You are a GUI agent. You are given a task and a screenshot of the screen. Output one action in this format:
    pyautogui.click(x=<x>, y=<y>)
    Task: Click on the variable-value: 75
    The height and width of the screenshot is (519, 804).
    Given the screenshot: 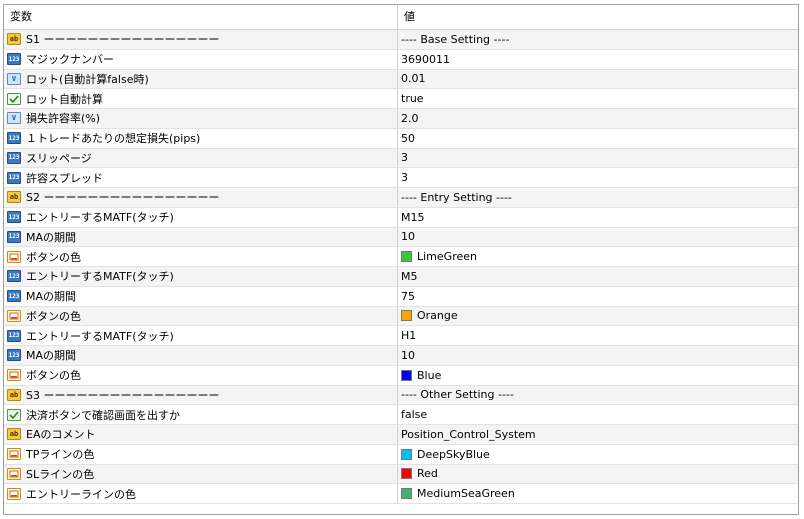 What is the action you would take?
    pyautogui.click(x=408, y=296)
    